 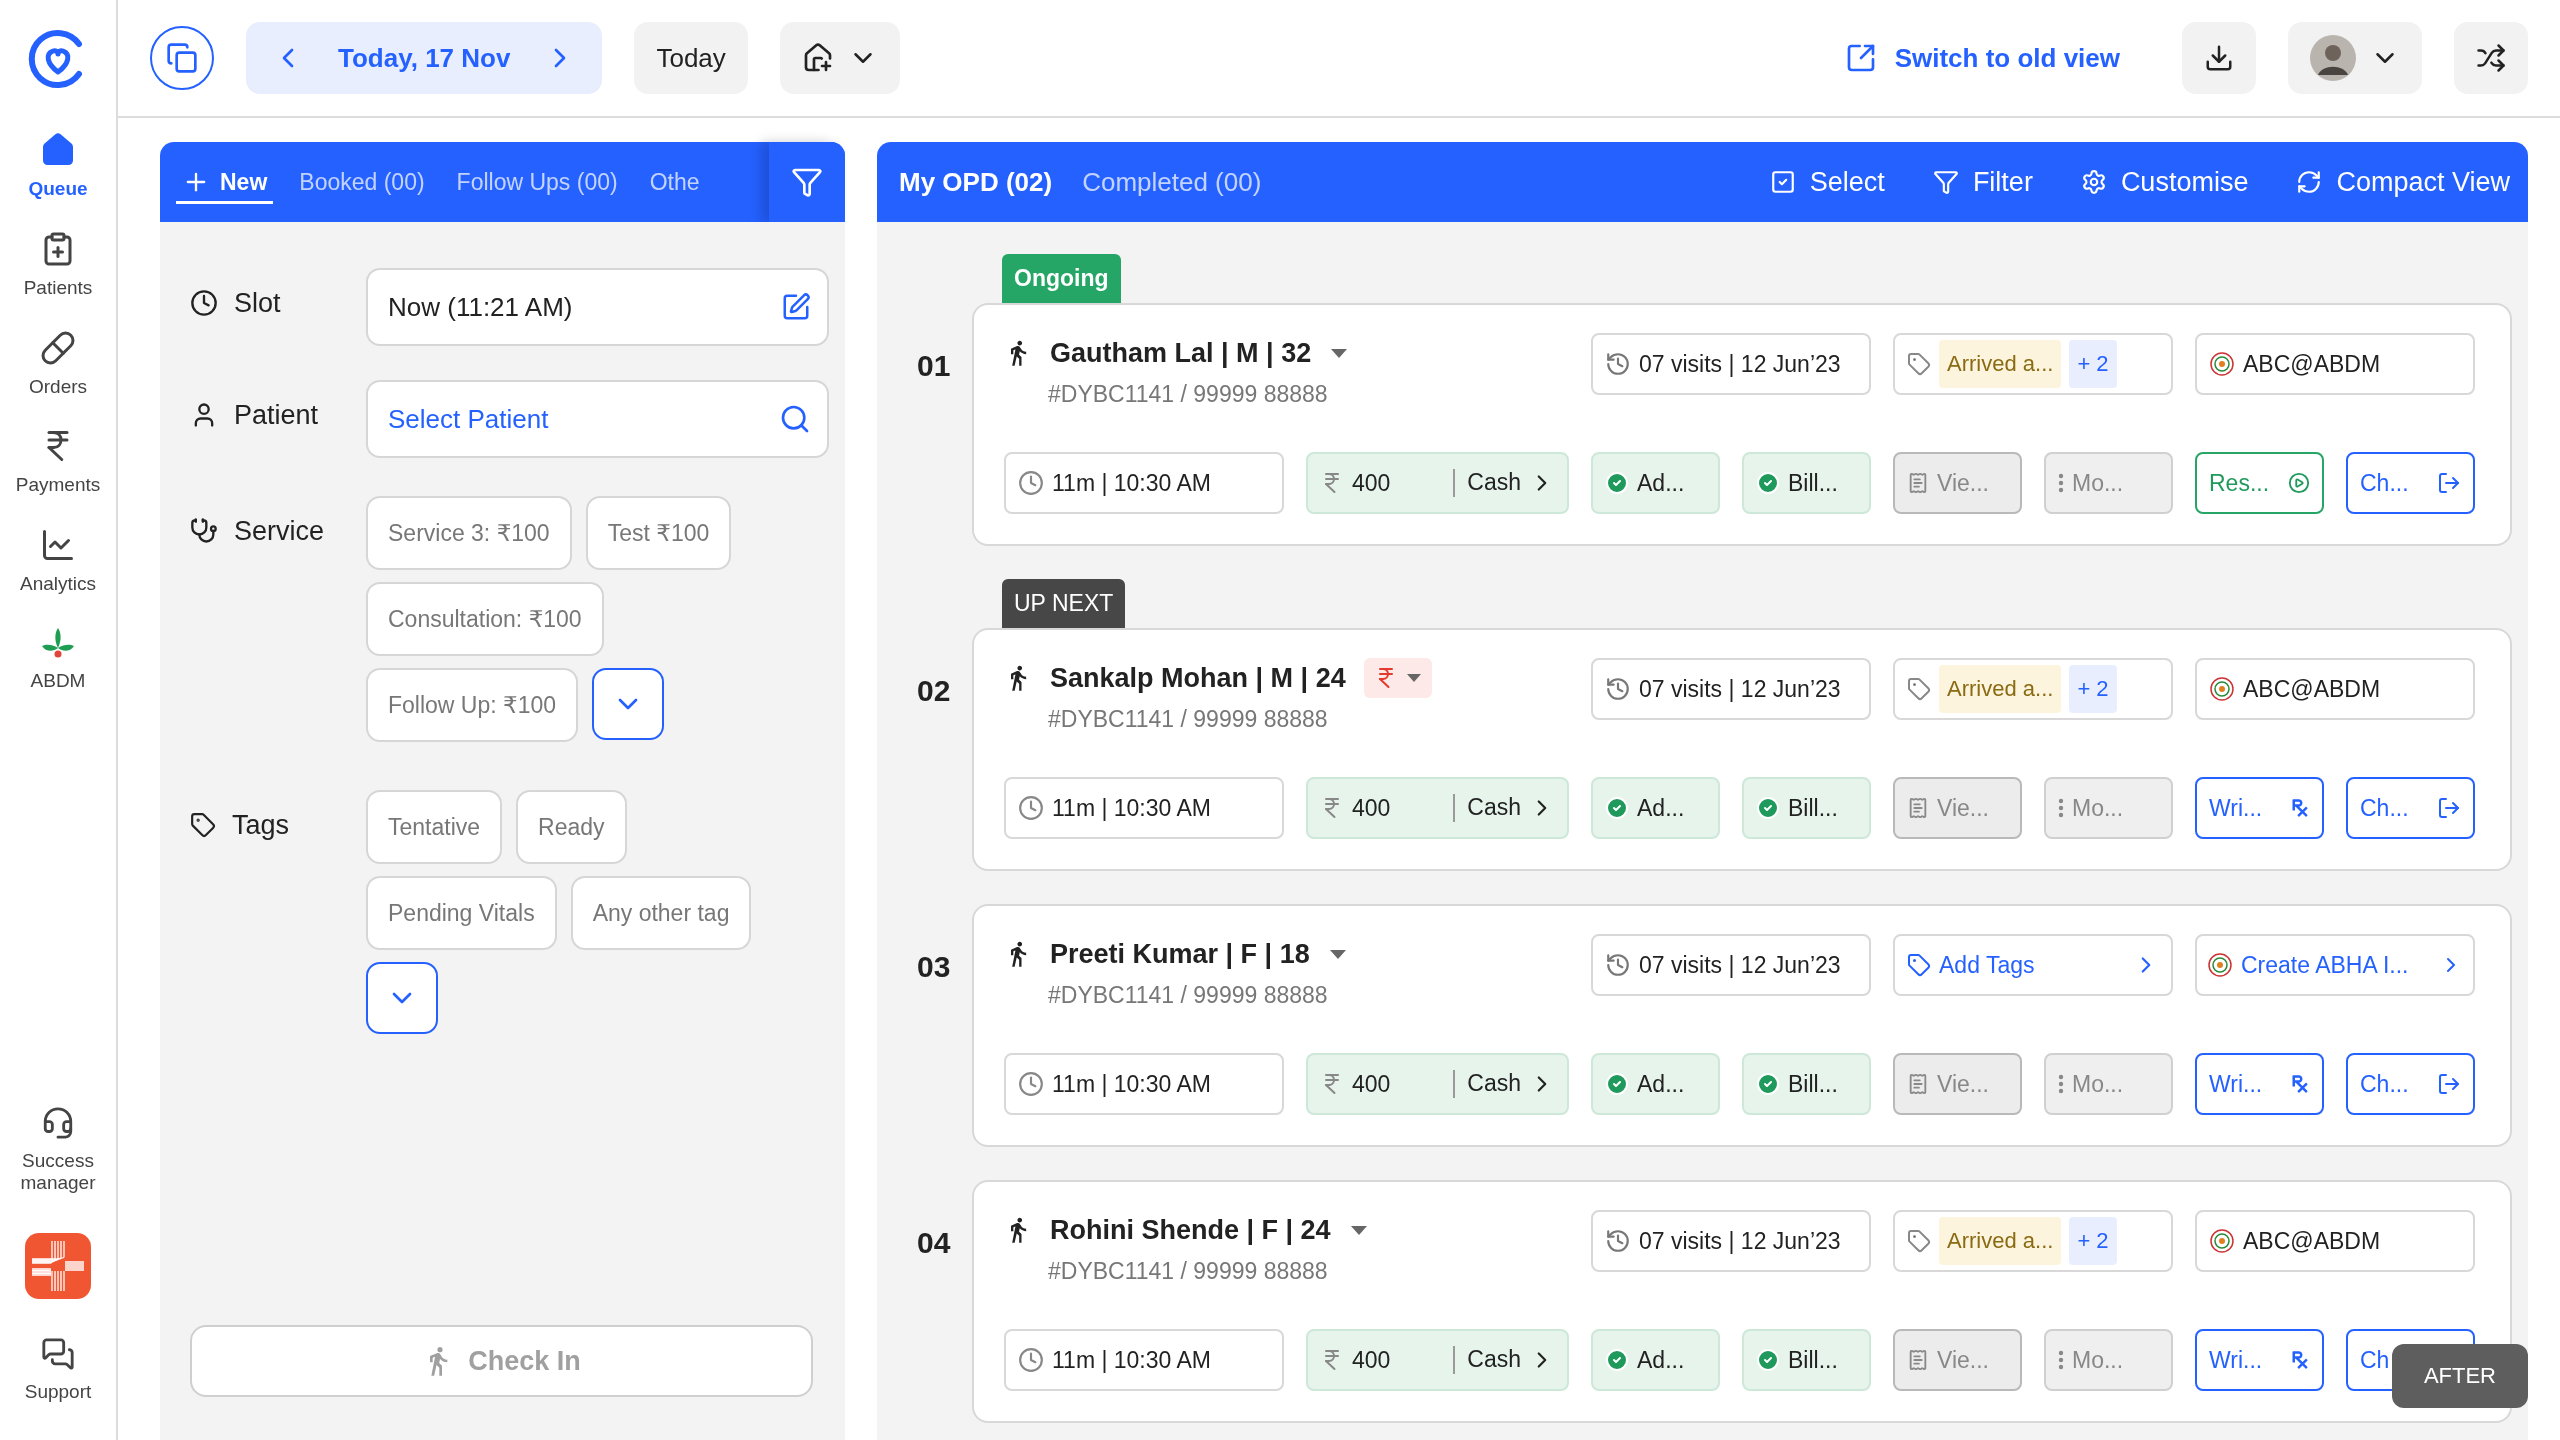 I want to click on date-label: Today, 17 Nov, so click(x=424, y=58).